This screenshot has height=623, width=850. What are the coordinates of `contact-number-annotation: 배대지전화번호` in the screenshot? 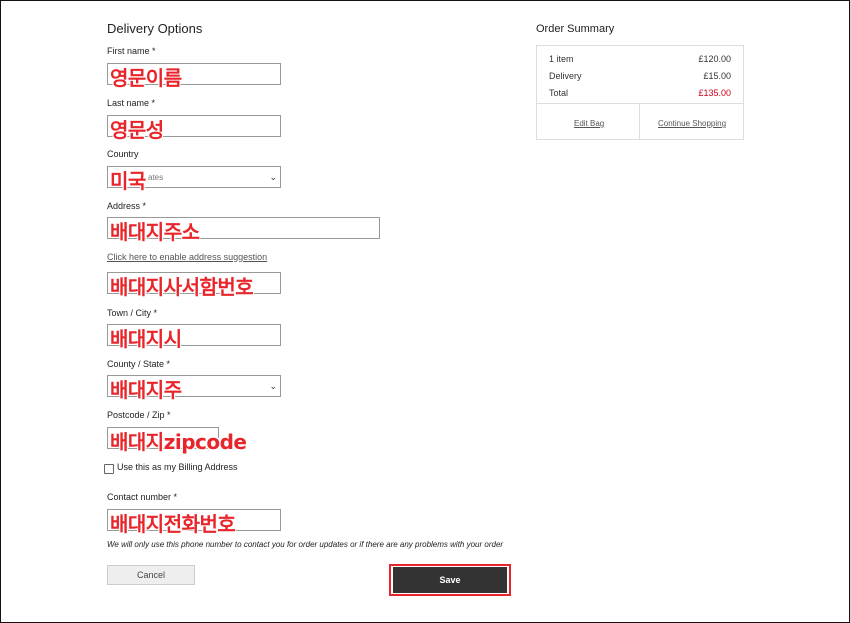 It's located at (173, 524).